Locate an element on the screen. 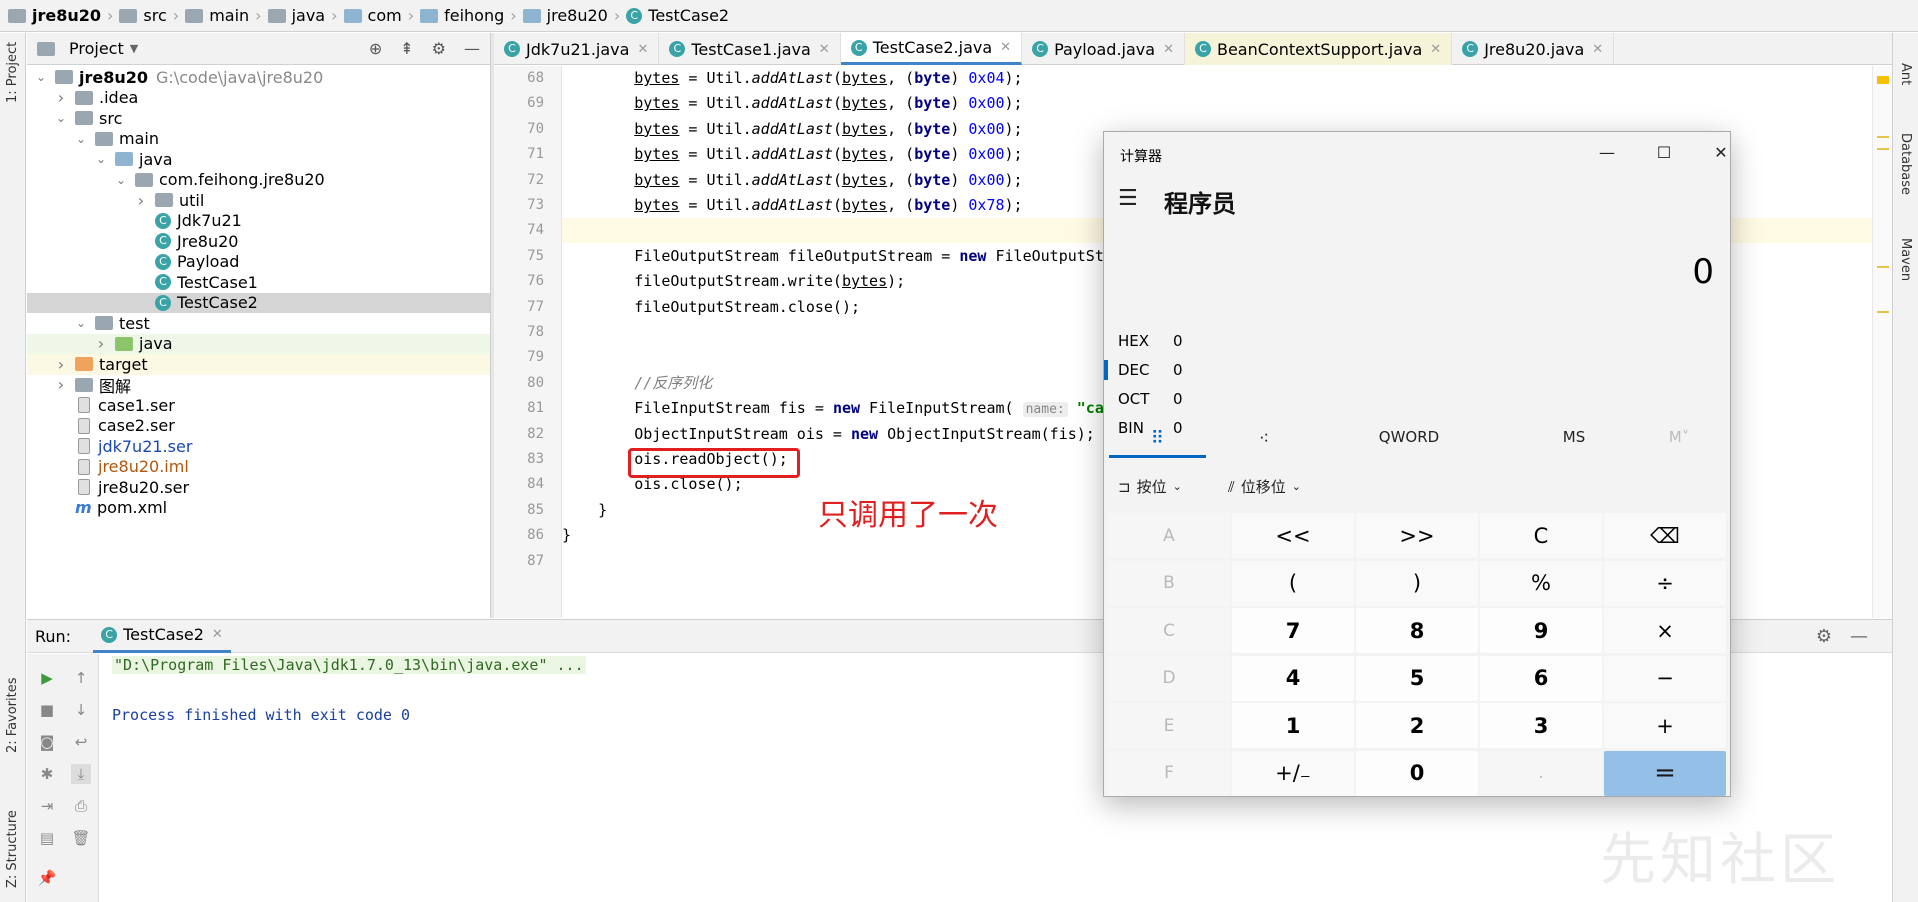  soft-wrap-icon: ↩ is located at coordinates (81, 742).